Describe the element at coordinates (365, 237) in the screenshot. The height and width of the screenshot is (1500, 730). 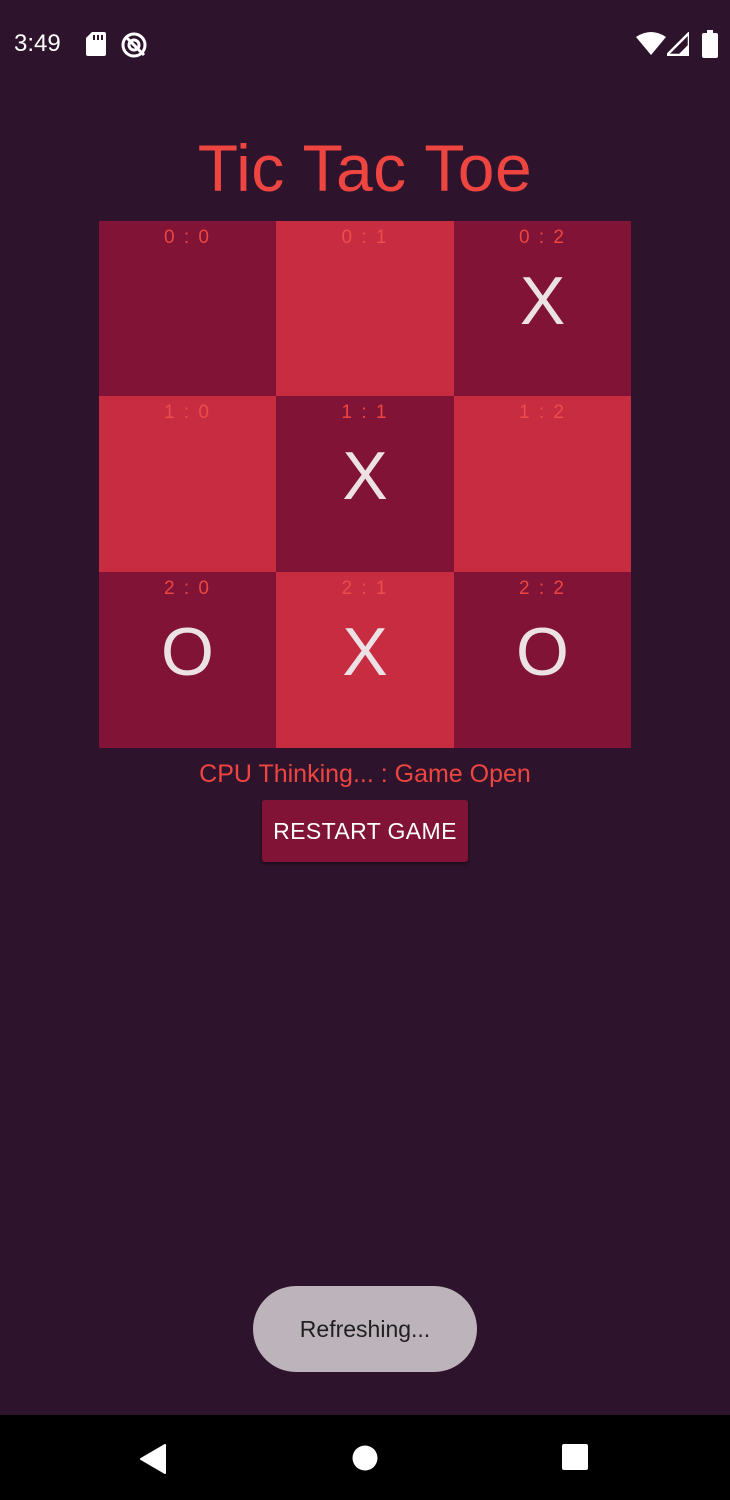
I see `cell-coordinate-label: 0 : 1` at that location.